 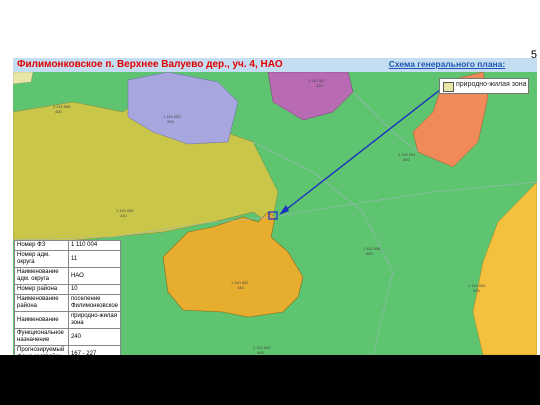 I want to click on table-value: 240, so click(x=94, y=337).